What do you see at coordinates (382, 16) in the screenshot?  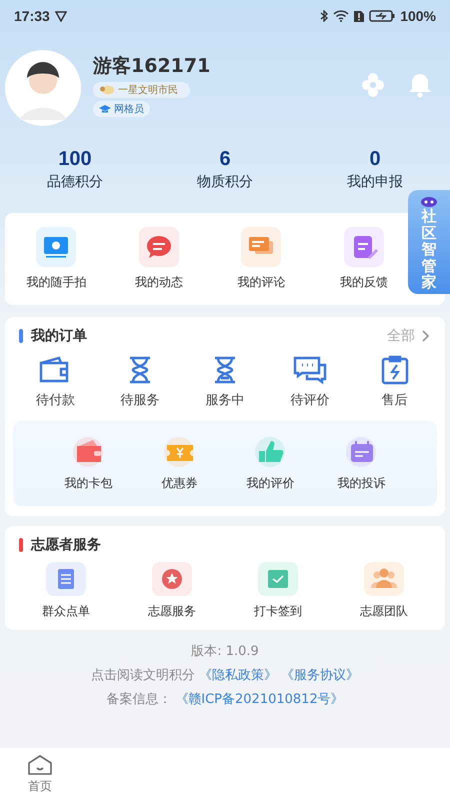 I see `battery-icon` at bounding box center [382, 16].